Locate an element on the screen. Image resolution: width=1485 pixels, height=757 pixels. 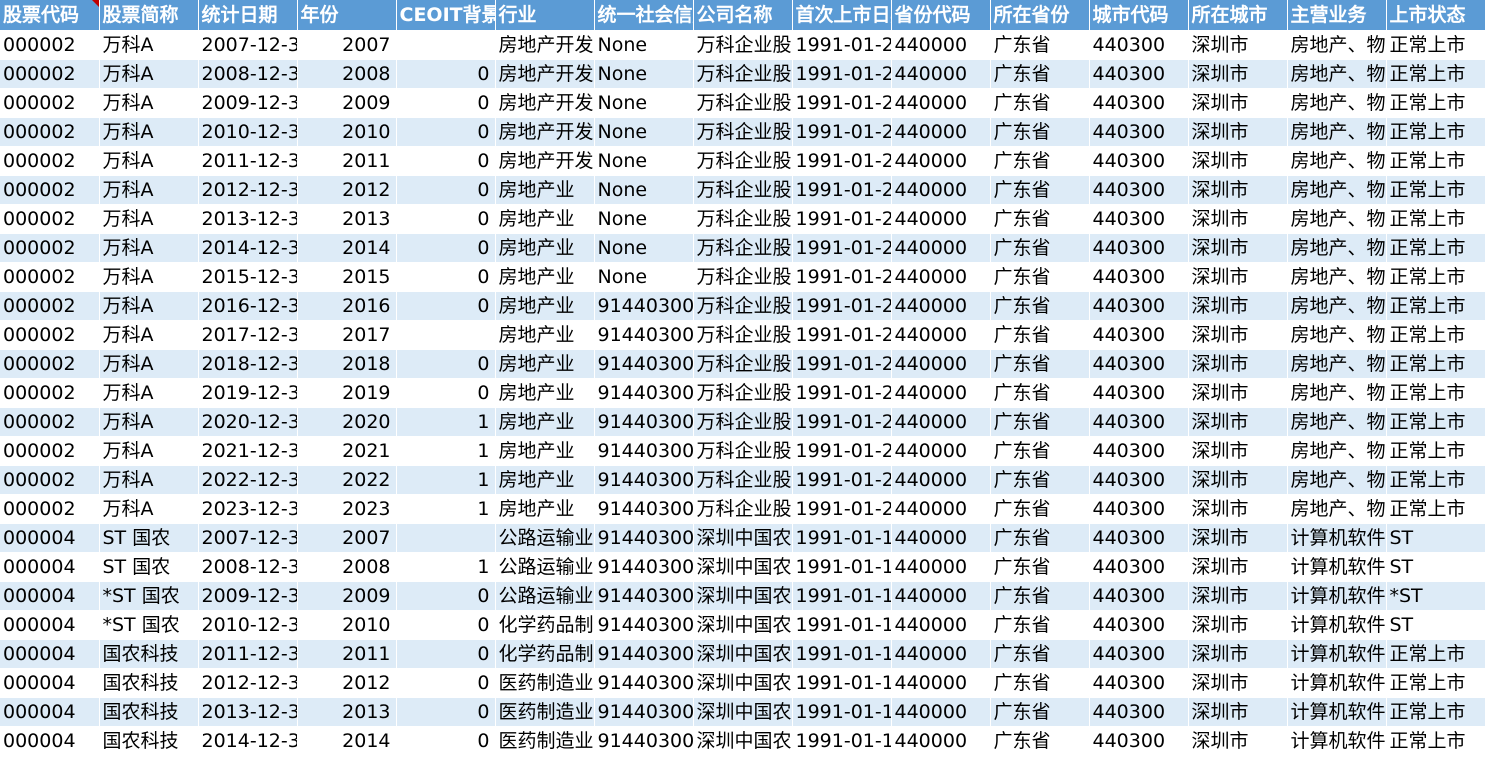
cell-code: 000004 is located at coordinates (50, 567).